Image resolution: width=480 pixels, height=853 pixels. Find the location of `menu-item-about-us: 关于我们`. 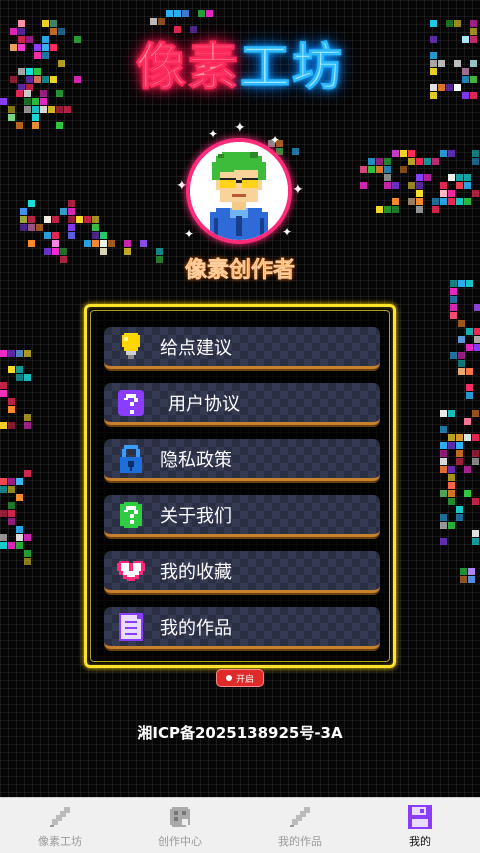

menu-item-about-us: 关于我们 is located at coordinates (242, 516).